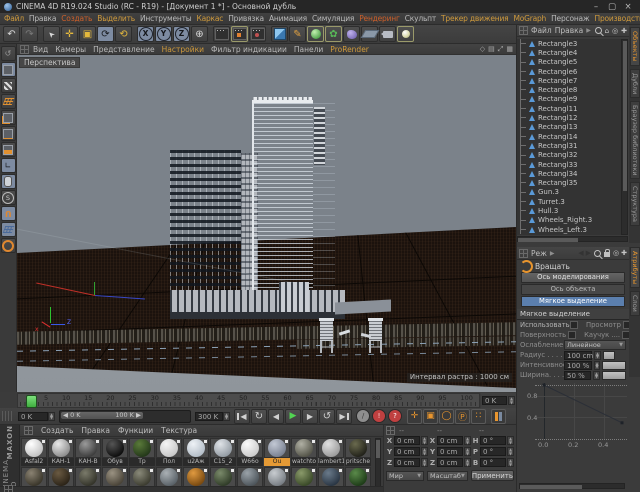 This screenshot has height=492, width=640. I want to click on viewport-menu-item: Панели, so click(308, 49).